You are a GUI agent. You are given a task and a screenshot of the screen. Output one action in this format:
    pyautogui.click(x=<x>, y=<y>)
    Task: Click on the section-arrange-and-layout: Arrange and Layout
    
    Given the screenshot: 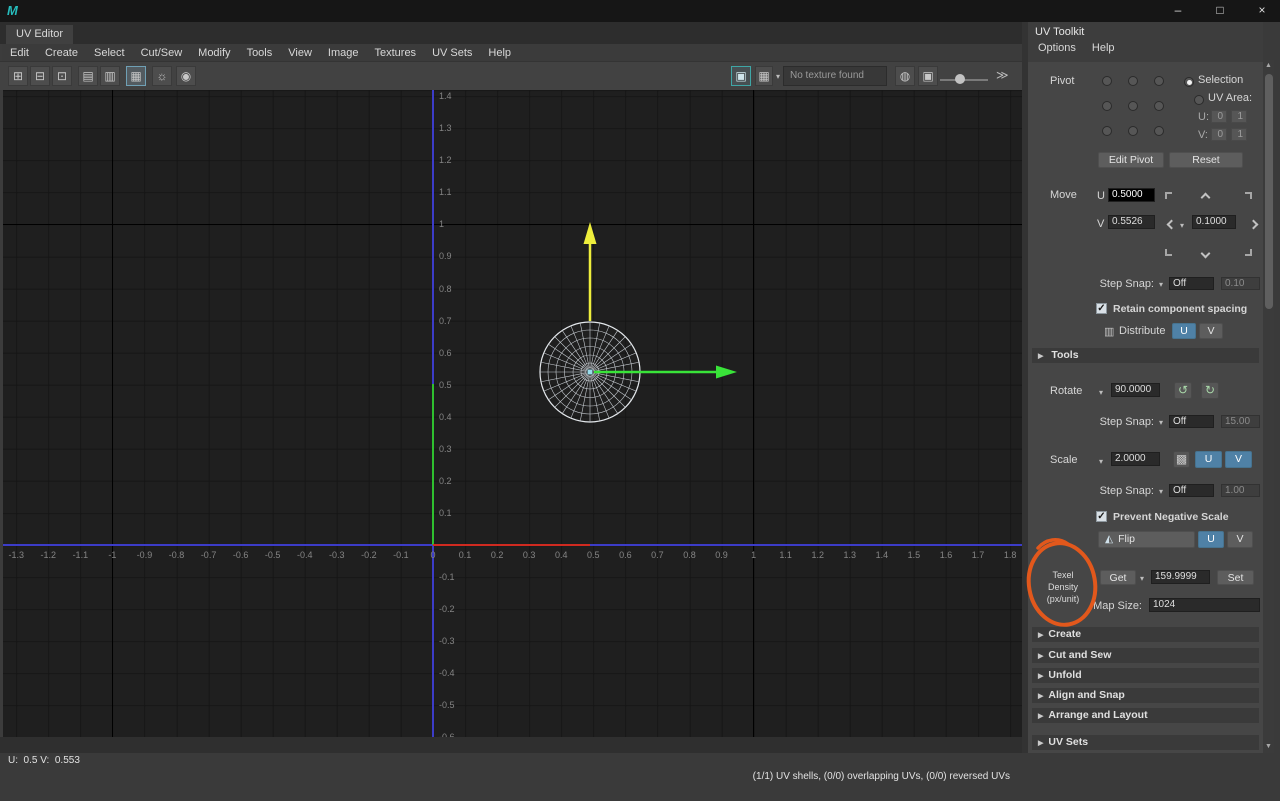 What is the action you would take?
    pyautogui.click(x=1145, y=715)
    